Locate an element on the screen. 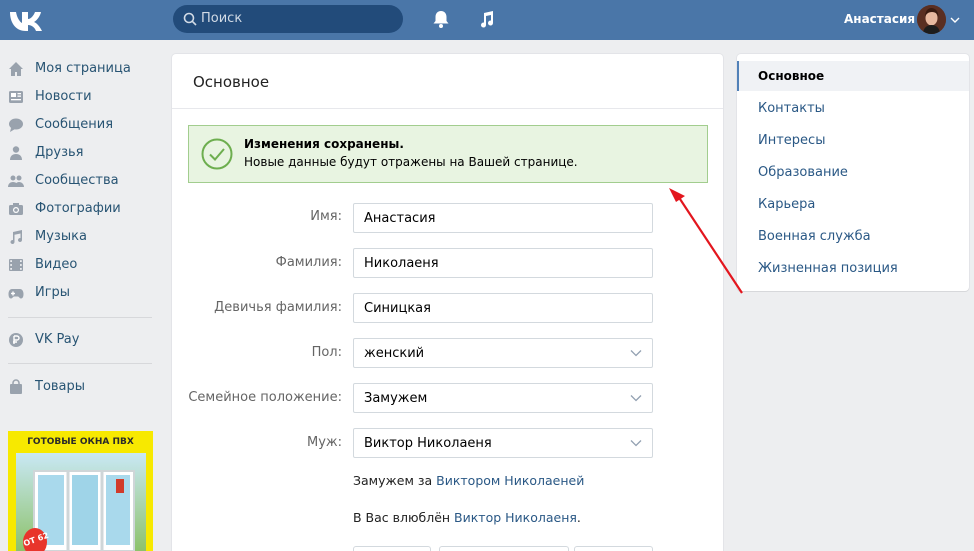 This screenshot has height=551, width=974. sex-select: женский is located at coordinates (503, 353).